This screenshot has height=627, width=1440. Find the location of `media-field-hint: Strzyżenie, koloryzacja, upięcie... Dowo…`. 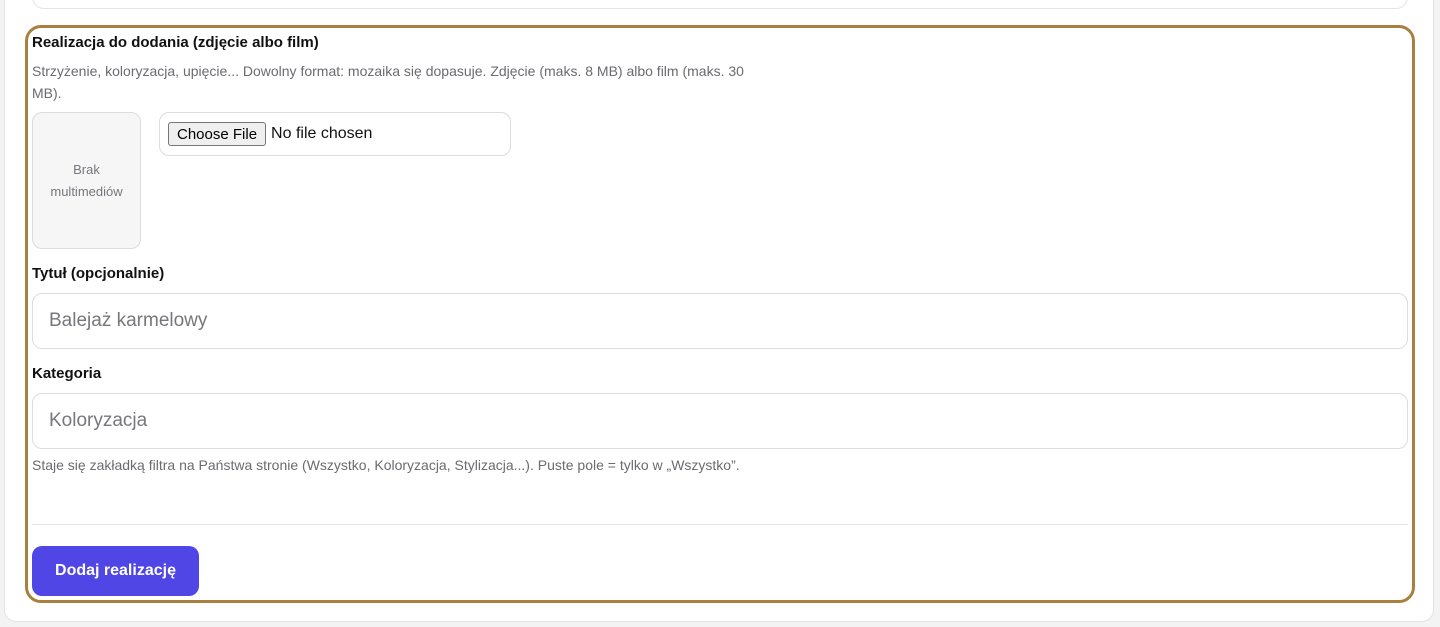

media-field-hint: Strzyżenie, koloryzacja, upięcie... Dowo… is located at coordinates (388, 82).